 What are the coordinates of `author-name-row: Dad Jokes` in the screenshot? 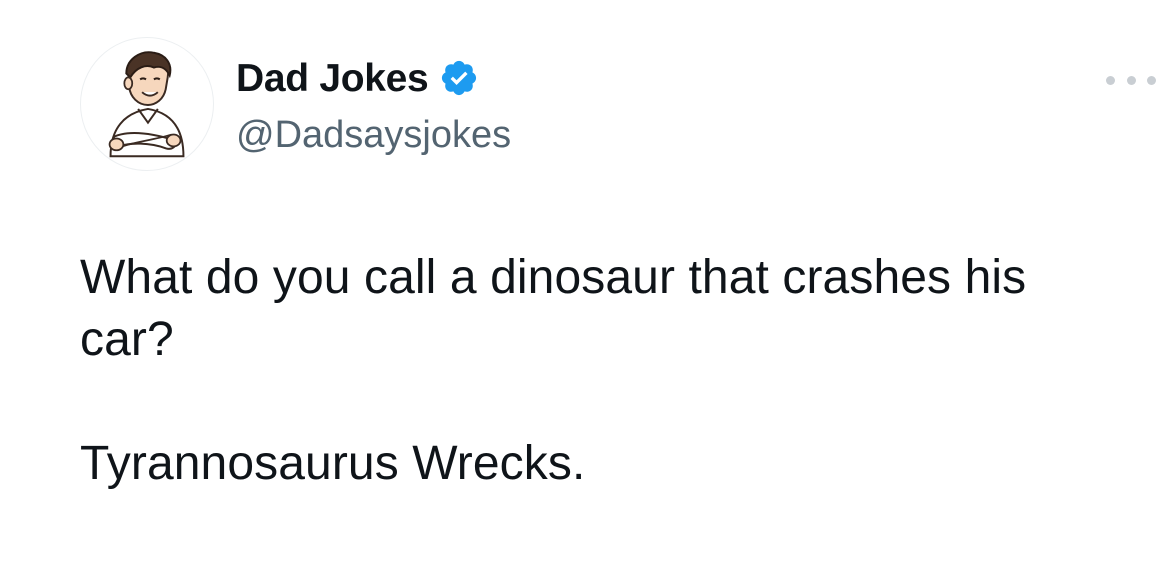 It's located at (357, 78).